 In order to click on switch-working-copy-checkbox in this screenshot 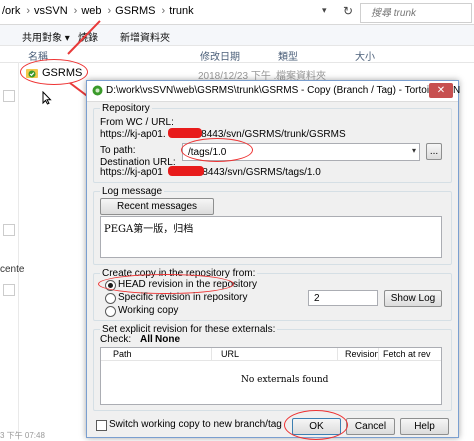, I will do `click(101, 425)`.